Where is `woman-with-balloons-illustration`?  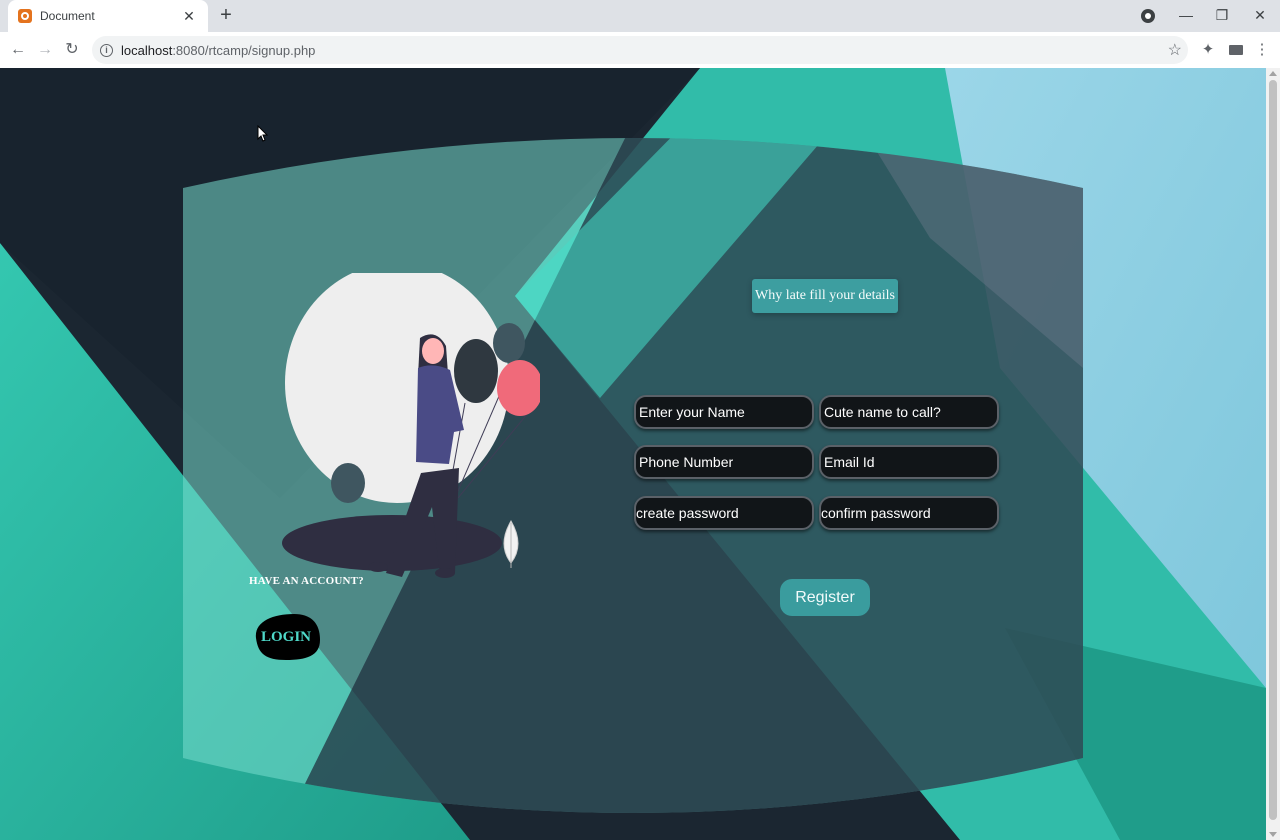 woman-with-balloons-illustration is located at coordinates (411, 425).